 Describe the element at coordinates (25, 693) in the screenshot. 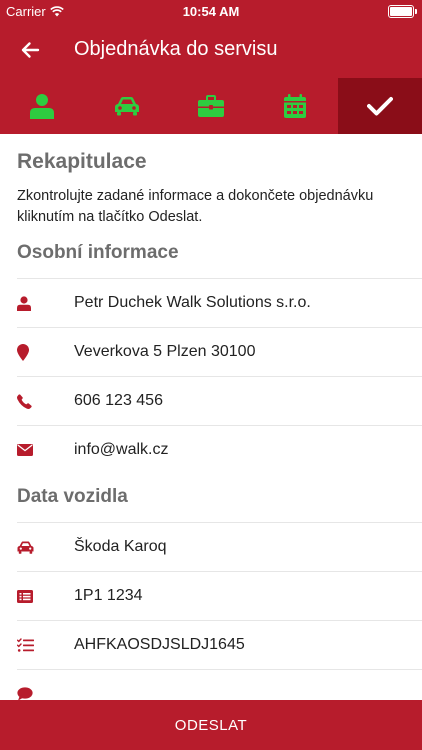

I see `comment-icon` at that location.